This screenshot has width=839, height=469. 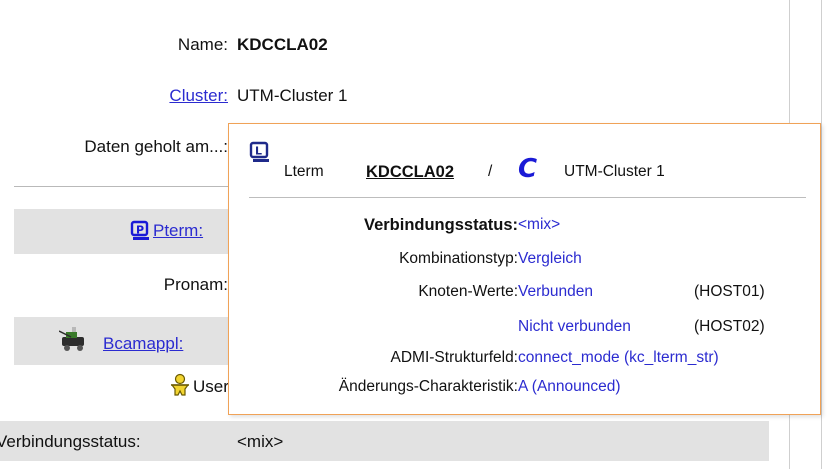 I want to click on pterm-icon: P, so click(x=141, y=233).